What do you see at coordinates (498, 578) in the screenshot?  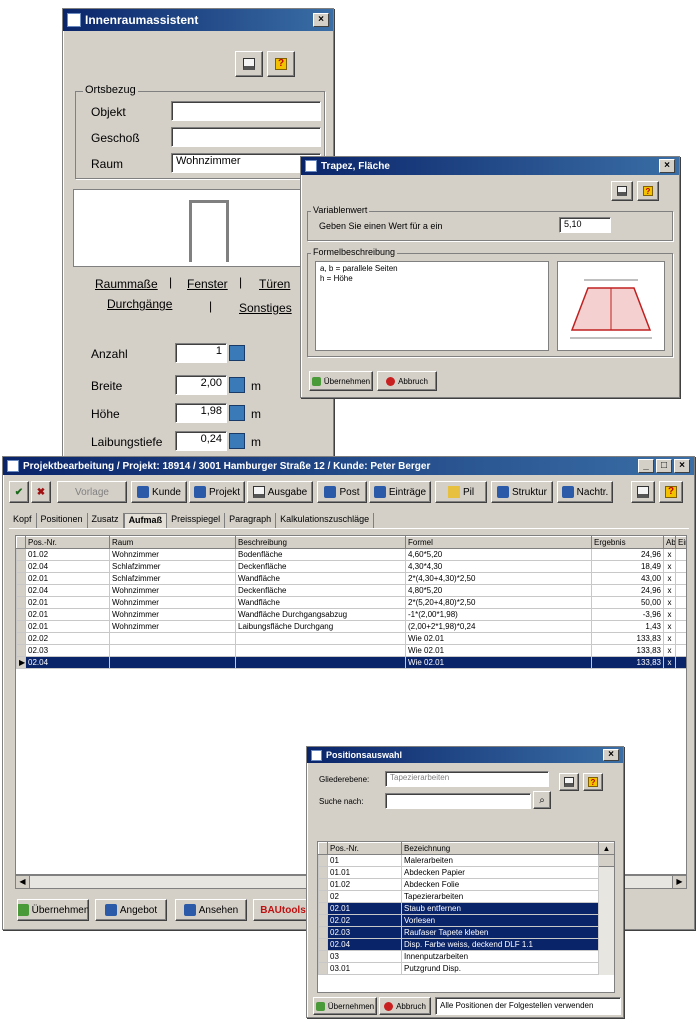 I see `table-cell: 2*(4,30+4,30)*2,50` at bounding box center [498, 578].